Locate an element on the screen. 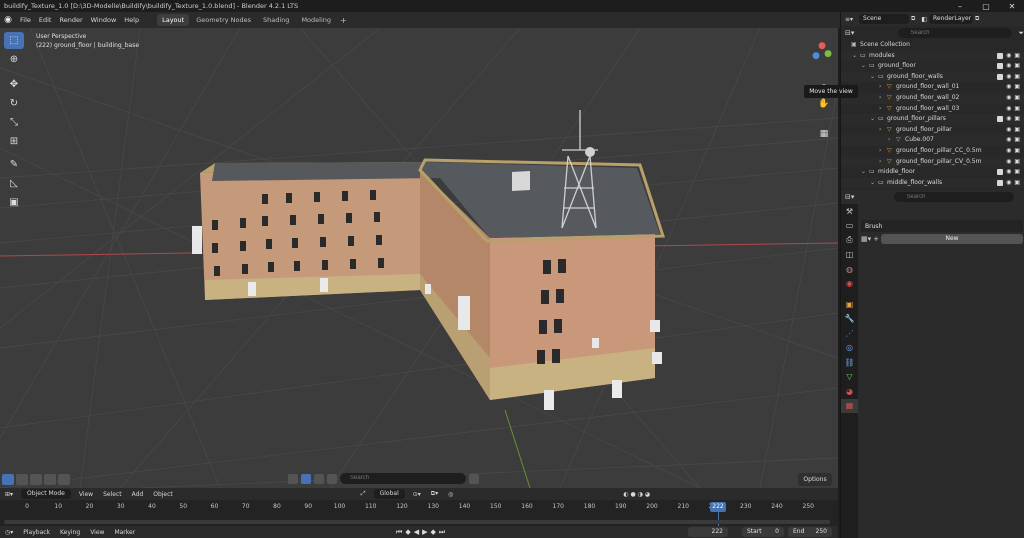  menu-object: Object is located at coordinates (163, 494).